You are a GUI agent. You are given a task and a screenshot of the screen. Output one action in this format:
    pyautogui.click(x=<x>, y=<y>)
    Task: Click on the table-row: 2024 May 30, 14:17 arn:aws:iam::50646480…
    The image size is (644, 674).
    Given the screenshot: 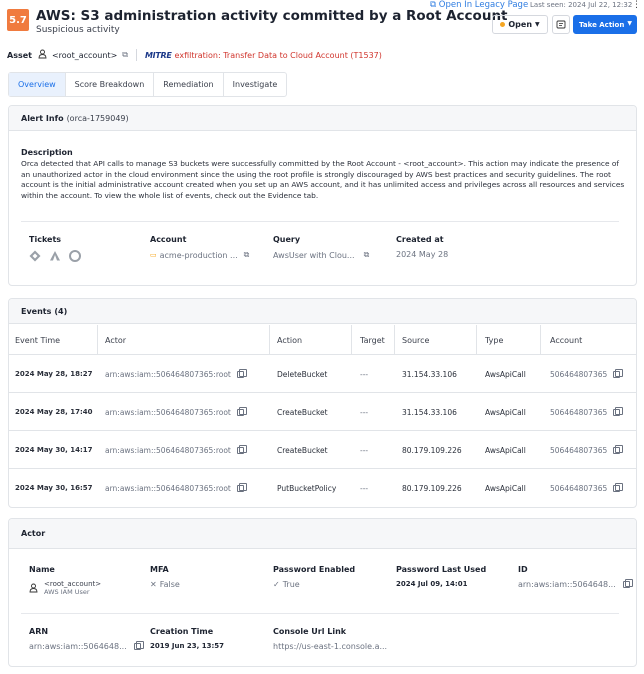 What is the action you would take?
    pyautogui.click(x=322, y=450)
    